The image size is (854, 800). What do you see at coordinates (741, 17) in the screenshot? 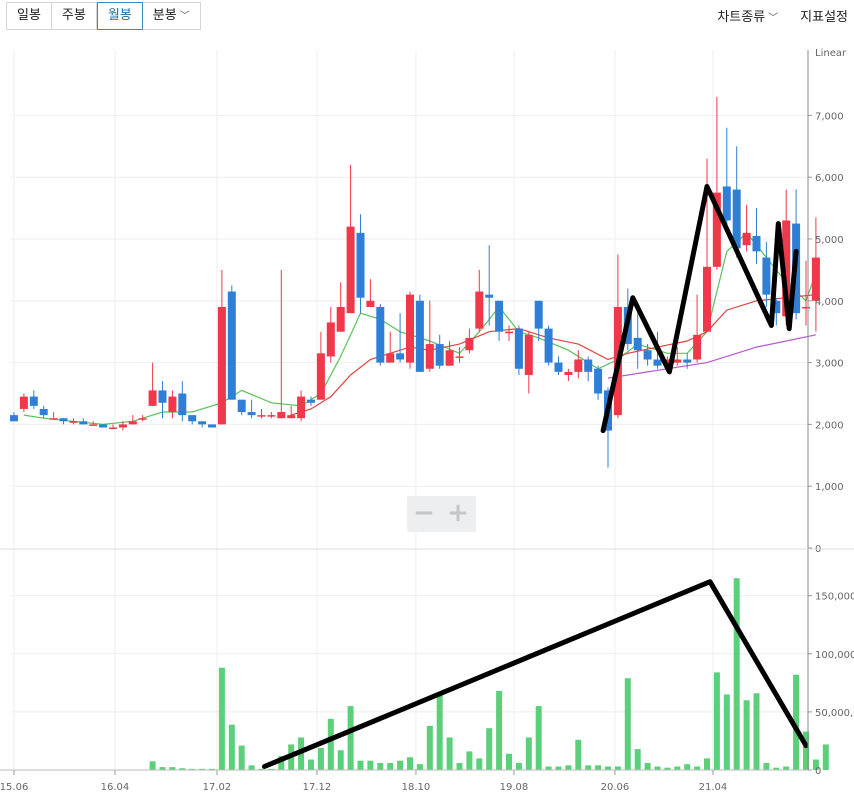
I see `chart-type-label: 차트종류` at bounding box center [741, 17].